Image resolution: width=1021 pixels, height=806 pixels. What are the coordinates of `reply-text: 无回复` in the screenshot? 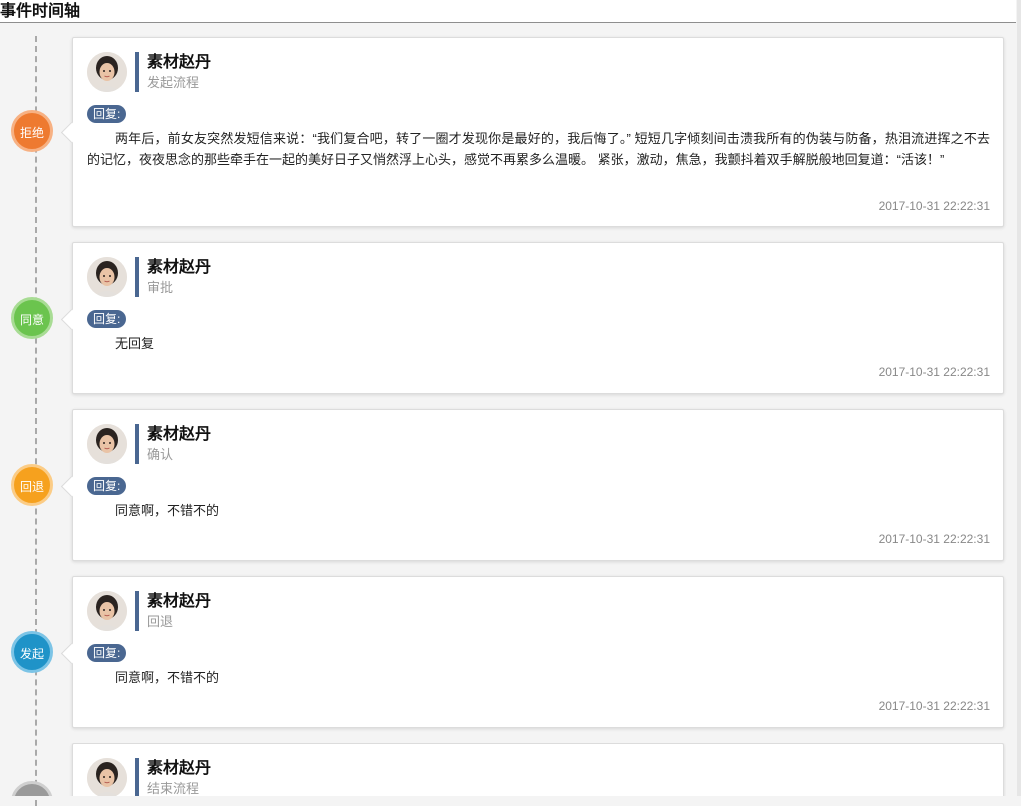 It's located at (135, 343).